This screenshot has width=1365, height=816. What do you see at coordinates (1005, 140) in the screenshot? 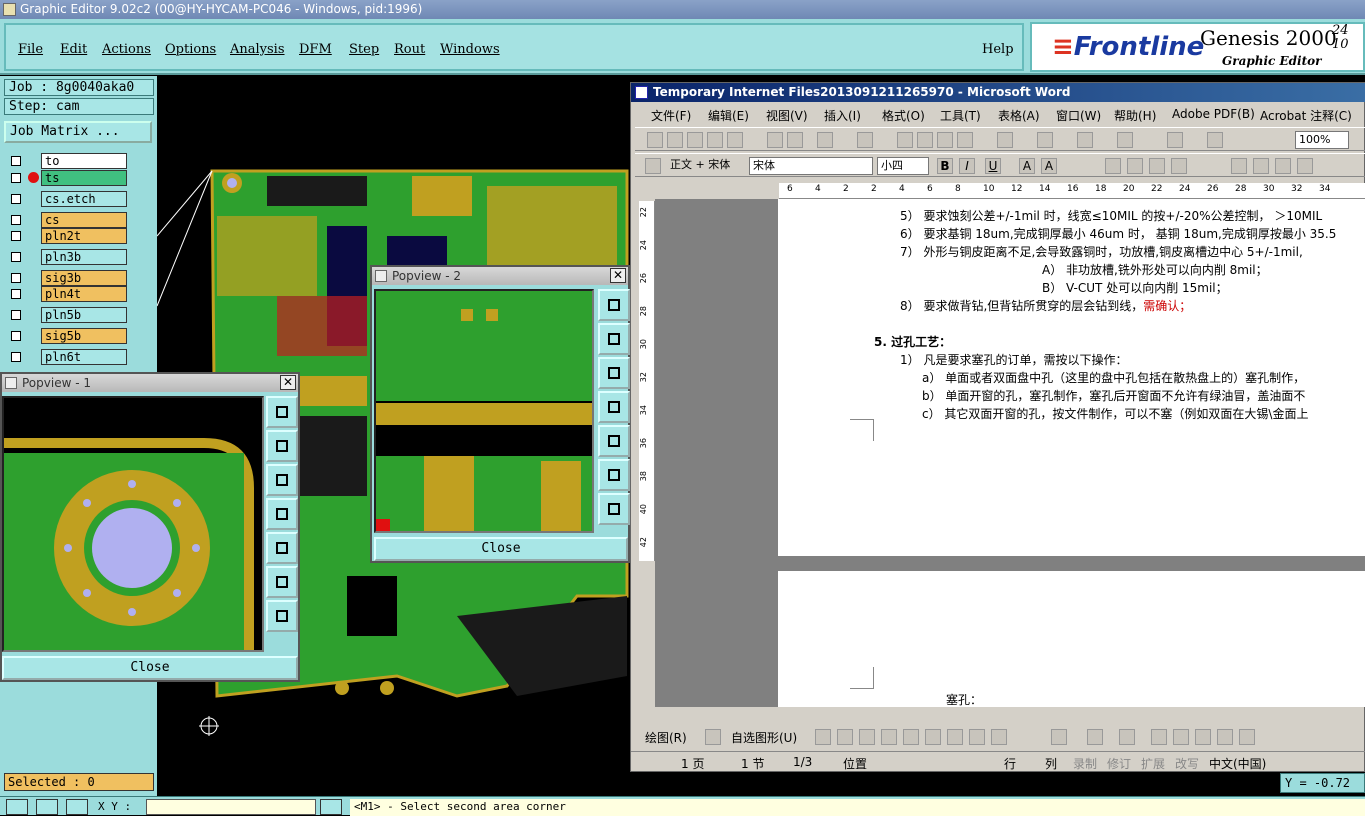
I see `undo-icon` at bounding box center [1005, 140].